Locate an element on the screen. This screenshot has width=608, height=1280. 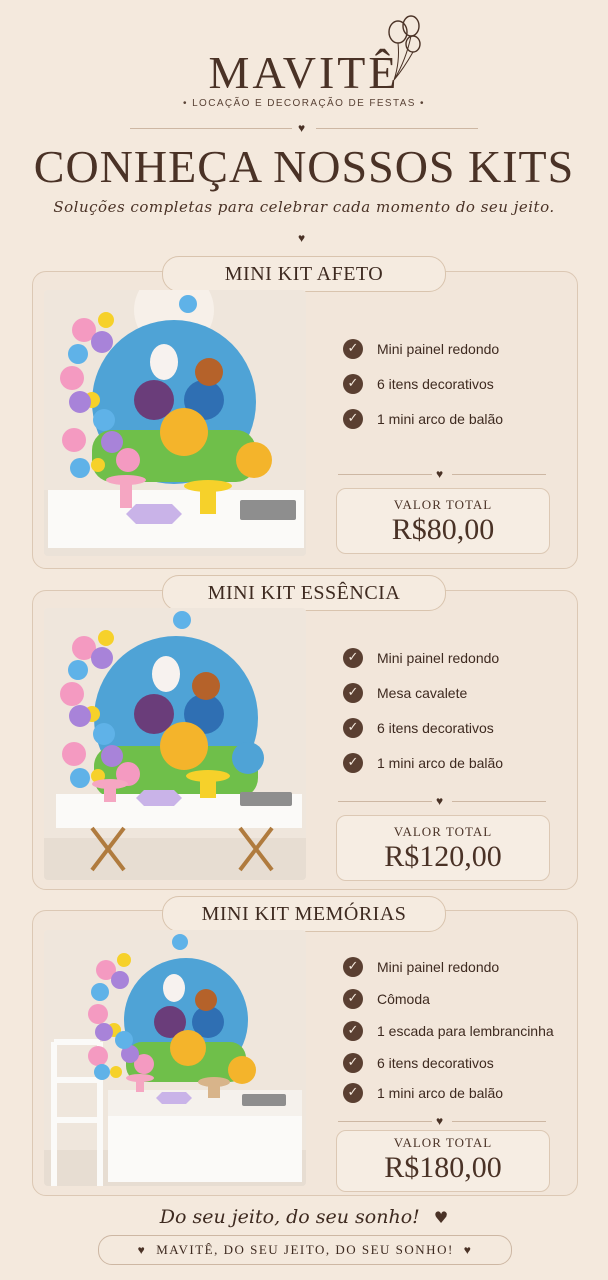
feature-item: ✓ Cômoda is located at coordinates (386, 999).